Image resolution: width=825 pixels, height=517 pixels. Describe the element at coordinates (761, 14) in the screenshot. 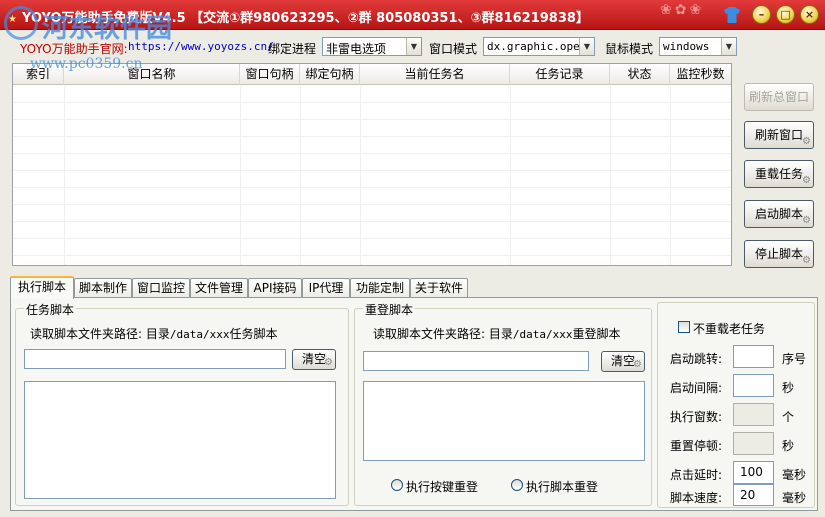

I see `minimize-button: –` at that location.